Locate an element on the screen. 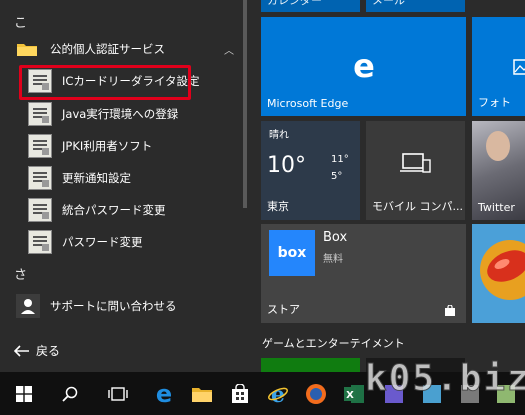 This screenshot has height=415, width=525. taskbar-explorer is located at coordinates (202, 393).